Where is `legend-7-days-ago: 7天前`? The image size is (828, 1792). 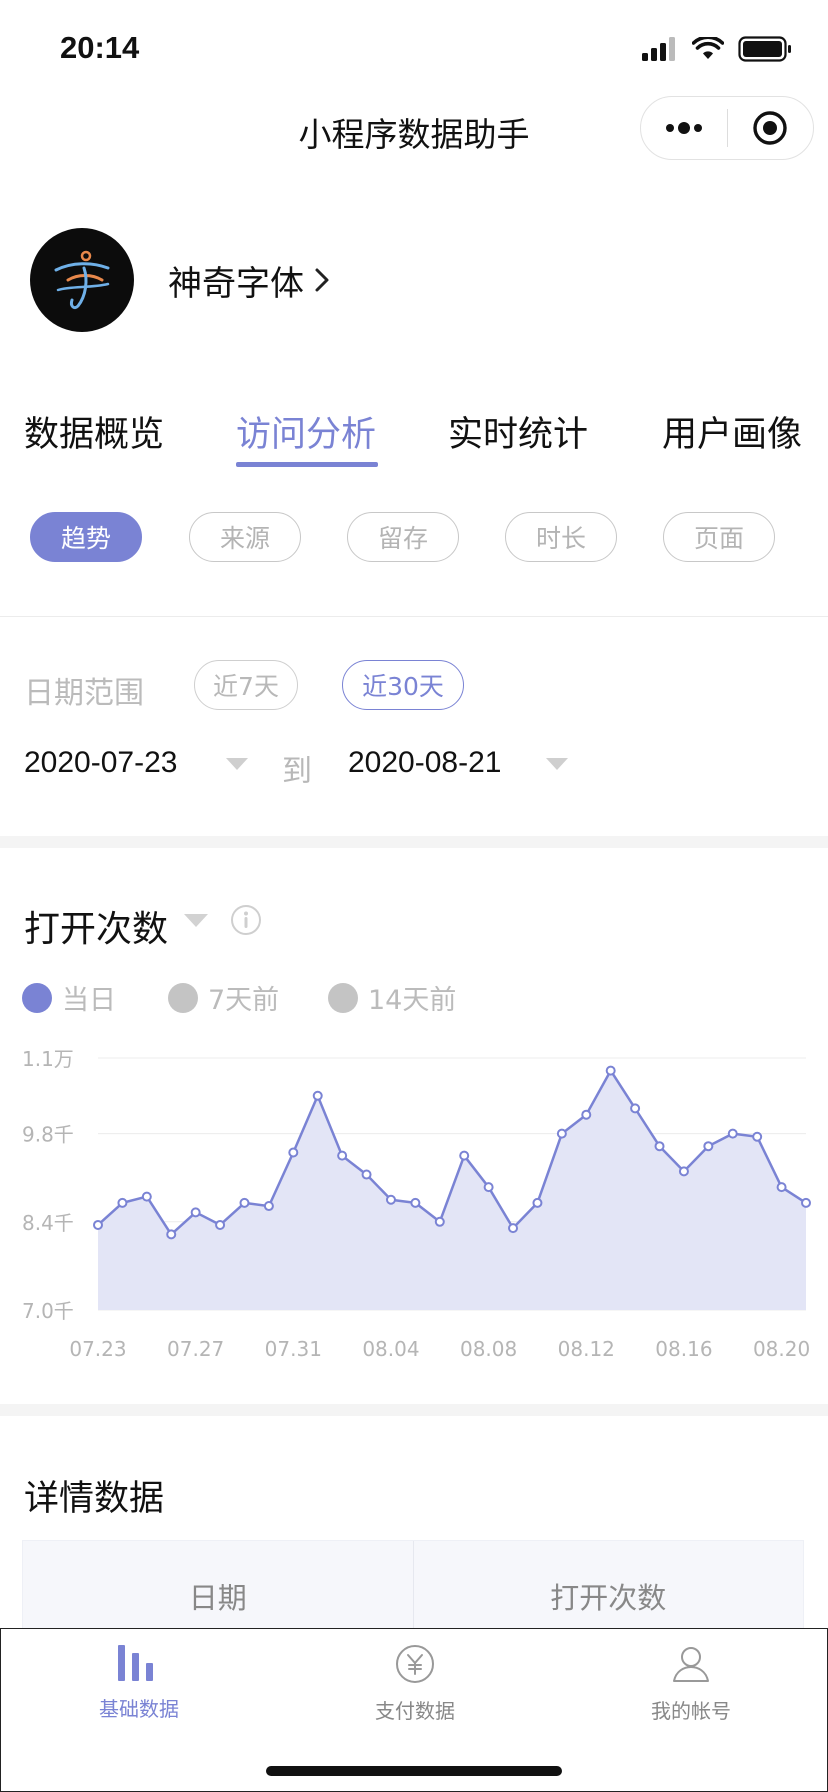 legend-7-days-ago: 7天前 is located at coordinates (223, 997).